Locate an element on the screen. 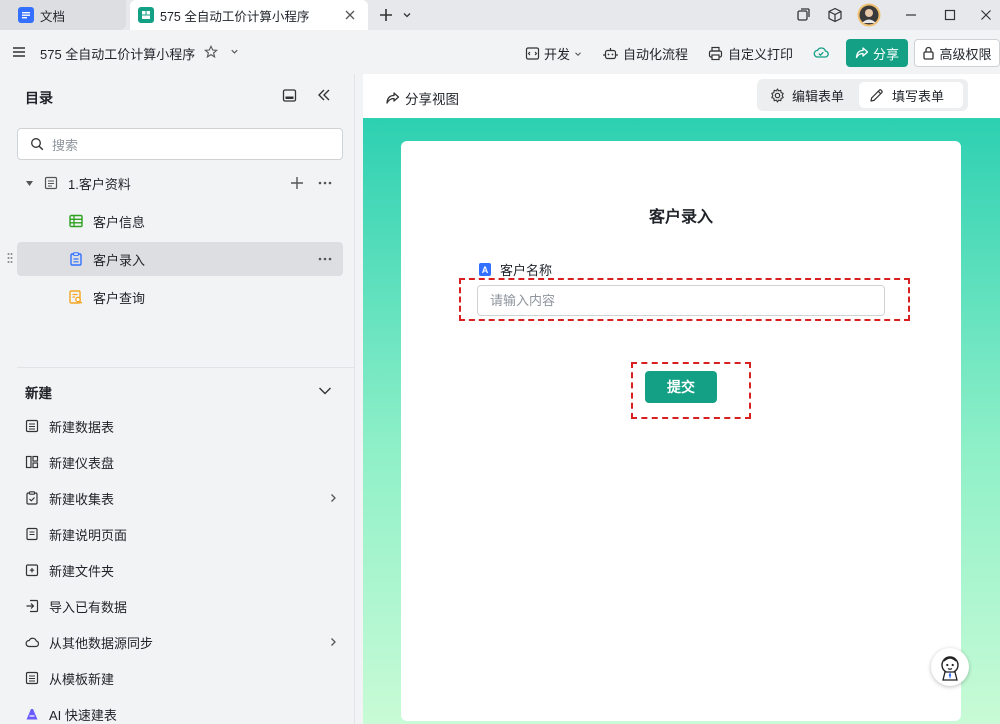 Image resolution: width=1000 pixels, height=724 pixels. tree-group-label: 1.客户资料 is located at coordinates (99, 184).